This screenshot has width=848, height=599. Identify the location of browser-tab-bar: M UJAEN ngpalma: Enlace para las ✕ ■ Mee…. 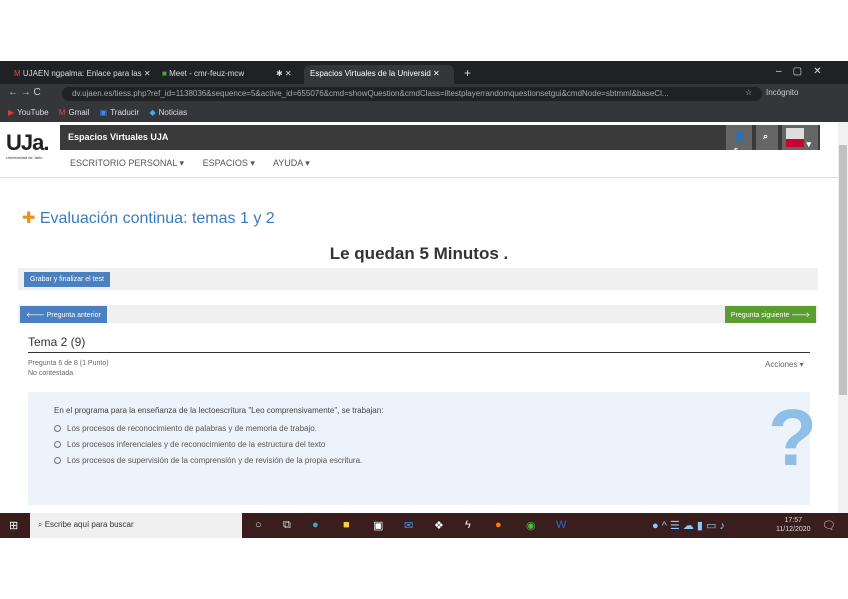
(424, 72).